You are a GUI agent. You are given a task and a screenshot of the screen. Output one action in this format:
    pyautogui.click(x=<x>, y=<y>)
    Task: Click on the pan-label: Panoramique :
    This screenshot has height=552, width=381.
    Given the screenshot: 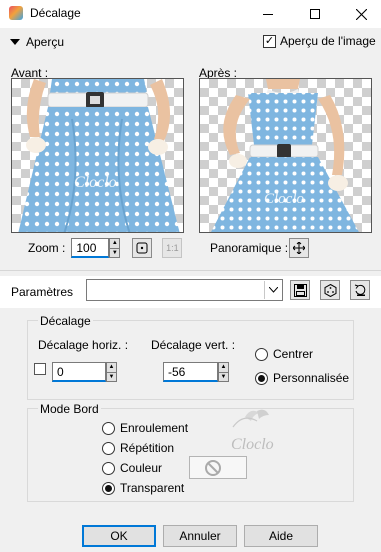 What is the action you would take?
    pyautogui.click(x=249, y=248)
    